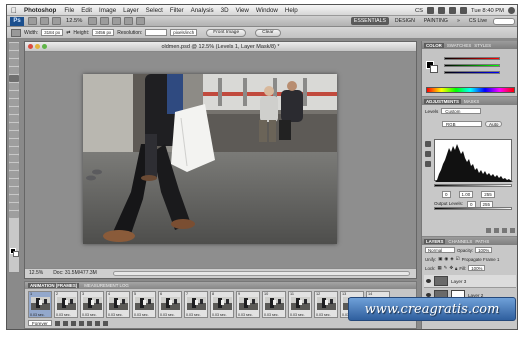 The image size is (530, 340). What do you see at coordinates (14, 182) in the screenshot?
I see `shape-tool-icon` at bounding box center [14, 182].